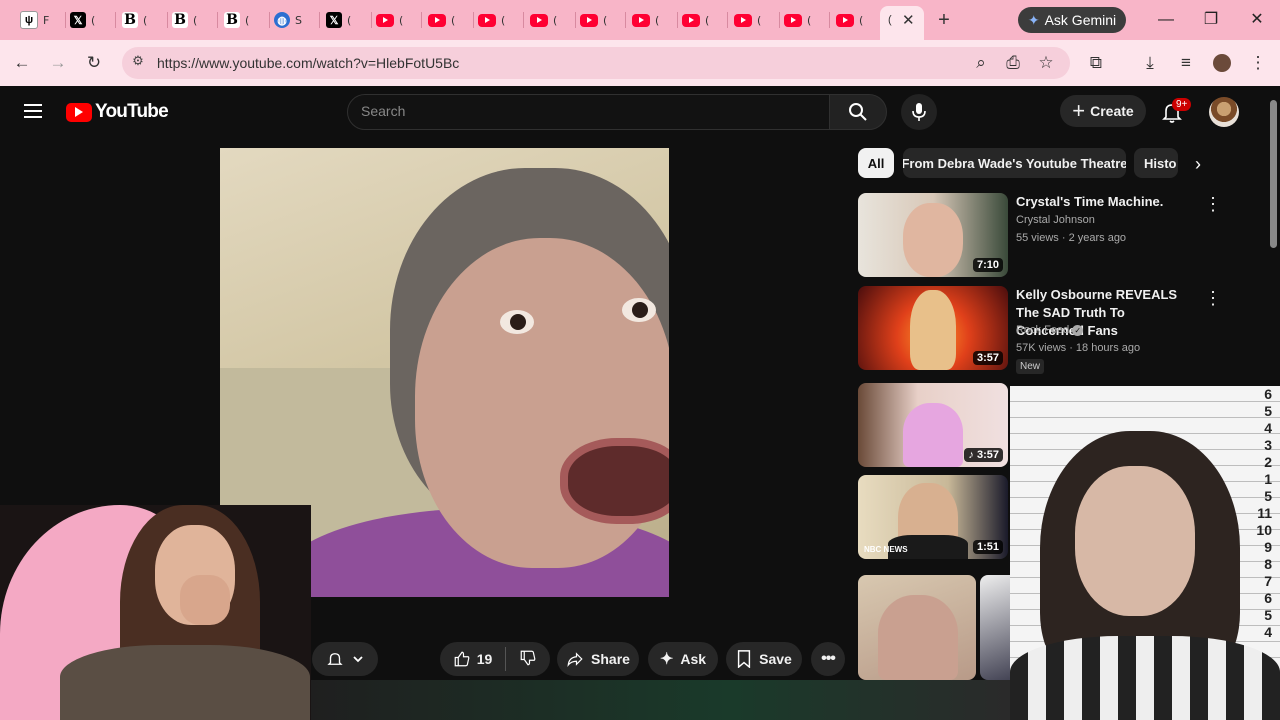 The width and height of the screenshot is (1280, 720). I want to click on active-tab-title: (, so click(890, 20).